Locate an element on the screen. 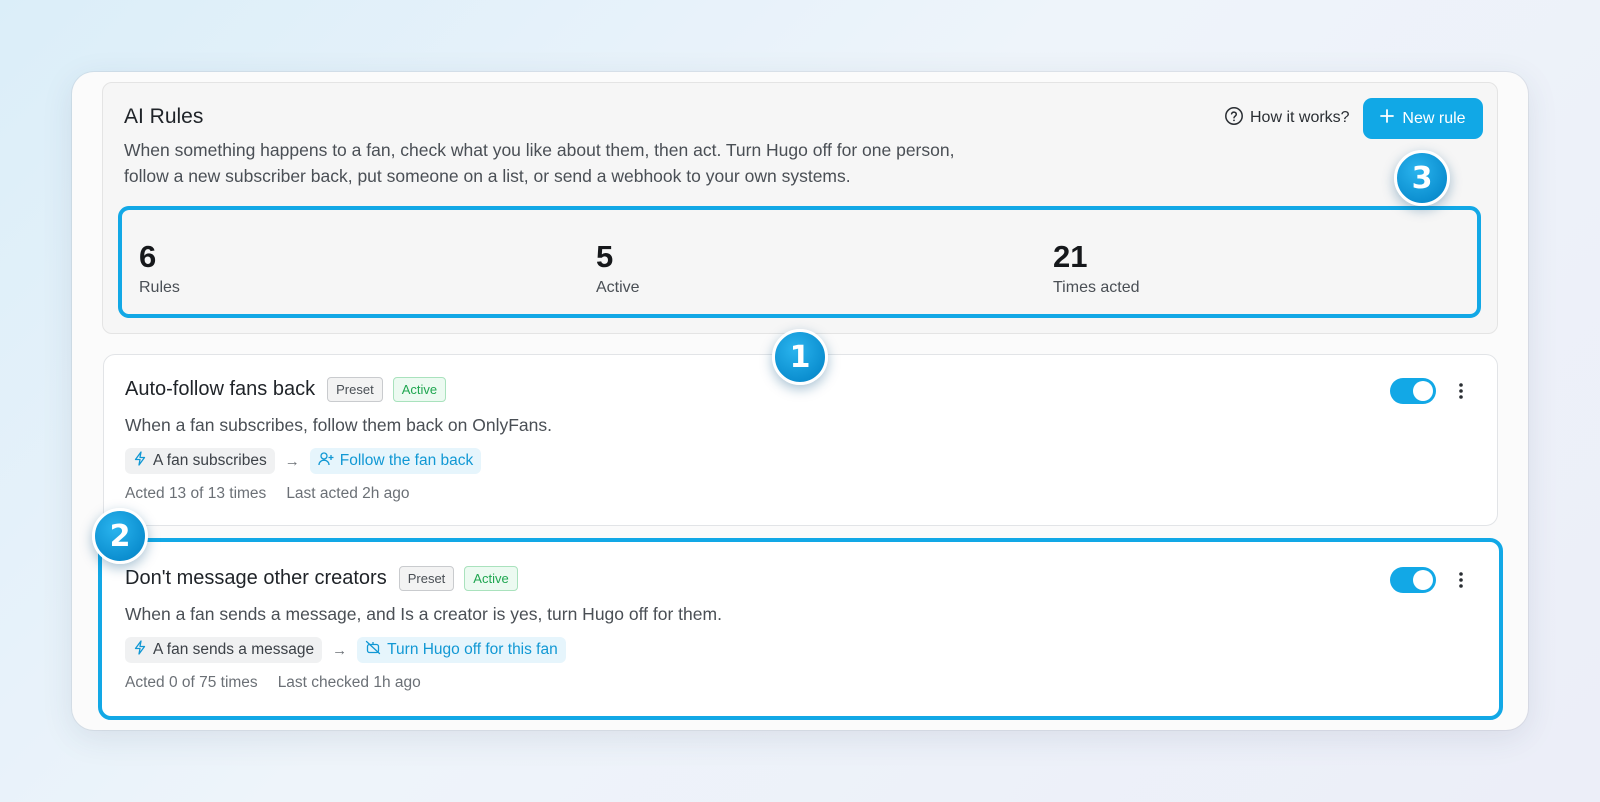  stats-highlight is located at coordinates (799, 262).